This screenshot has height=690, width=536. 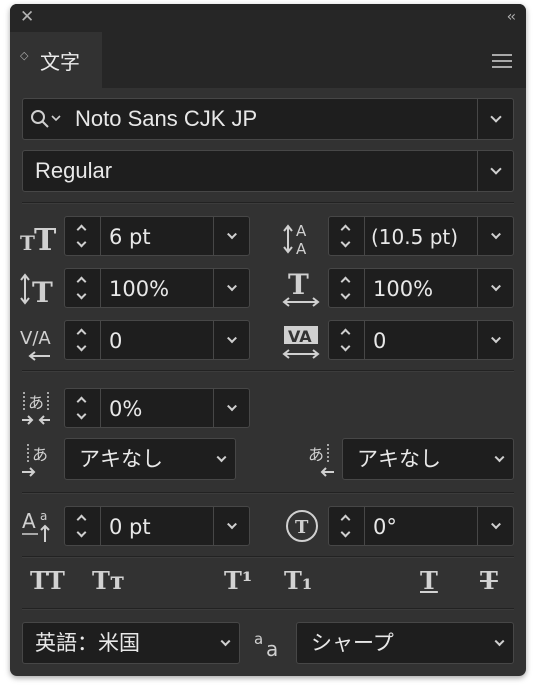 I want to click on leading-icon: A A, so click(x=295, y=239).